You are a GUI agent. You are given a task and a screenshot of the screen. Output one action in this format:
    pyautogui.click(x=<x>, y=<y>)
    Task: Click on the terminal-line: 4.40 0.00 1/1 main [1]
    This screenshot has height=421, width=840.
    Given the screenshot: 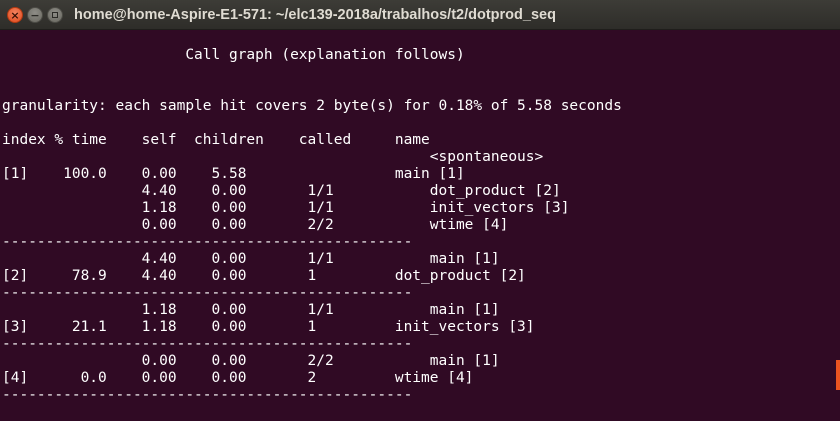 What is the action you would take?
    pyautogui.click(x=251, y=259)
    